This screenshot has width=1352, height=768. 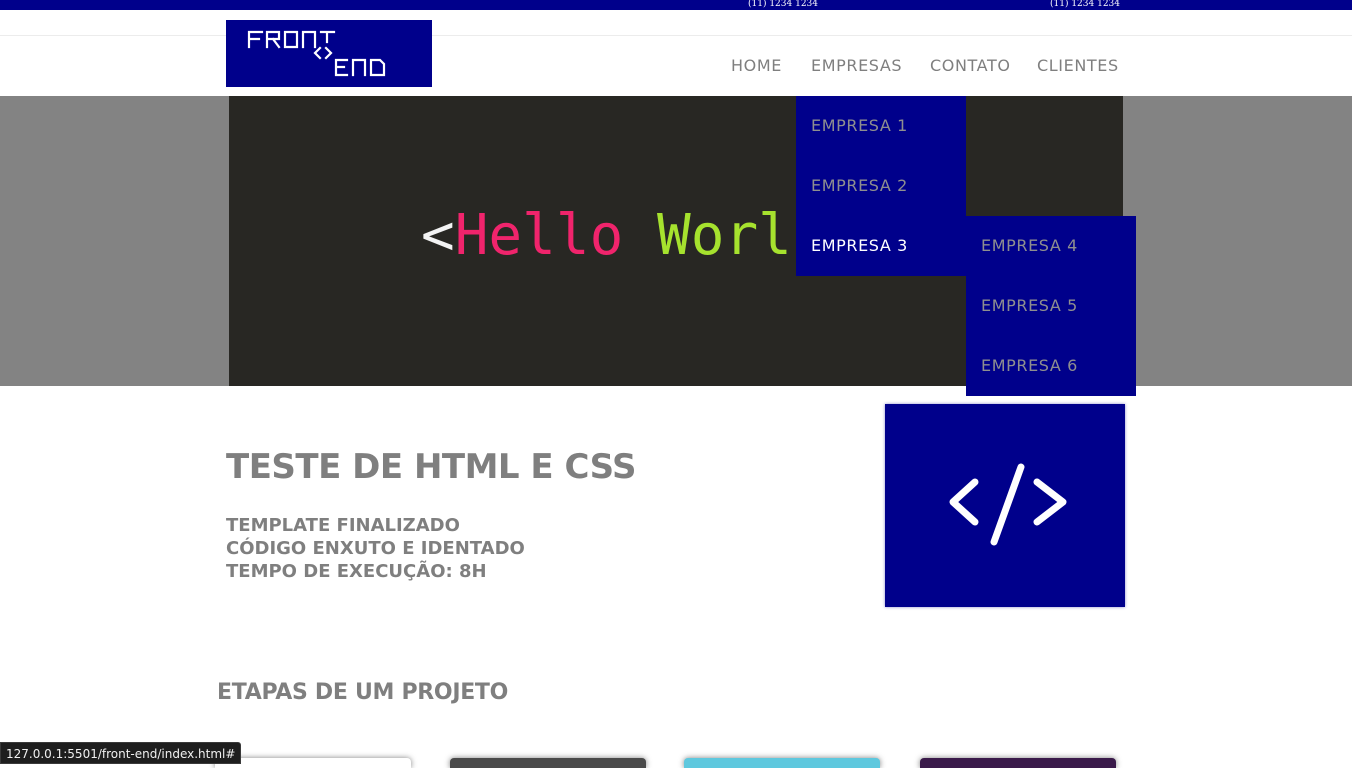 I want to click on top-contact-bar: (11) 1234 1234 (11) 1234 1234, so click(x=676, y=5).